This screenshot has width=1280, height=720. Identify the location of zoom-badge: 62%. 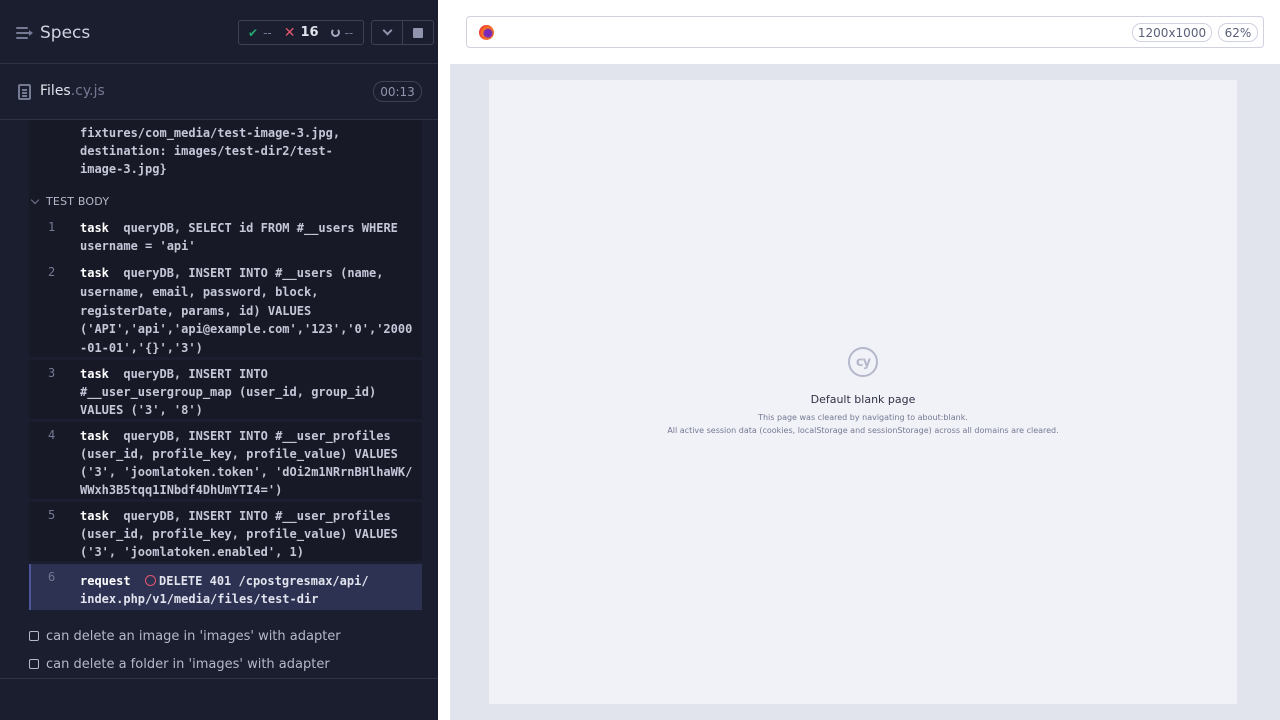
(1238, 32).